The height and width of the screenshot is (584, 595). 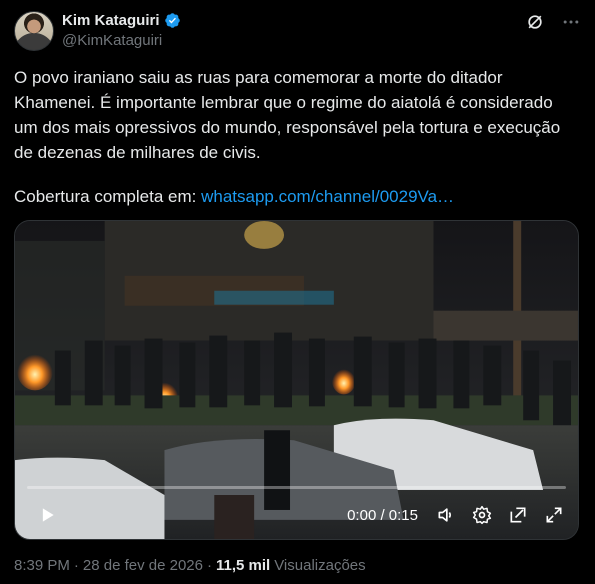 What do you see at coordinates (296, 487) in the screenshot?
I see `video-progress-bar` at bounding box center [296, 487].